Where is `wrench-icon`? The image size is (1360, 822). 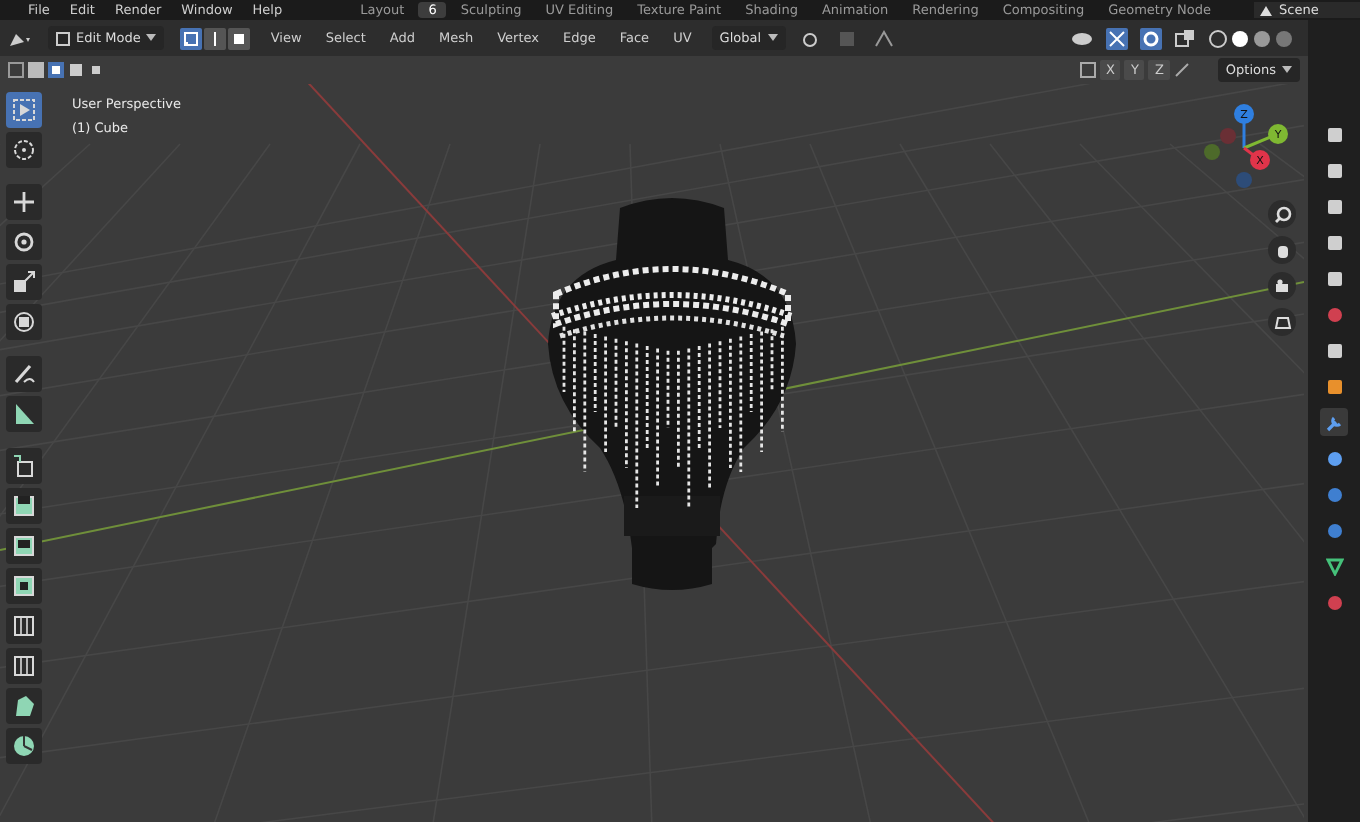 wrench-icon is located at coordinates (1334, 422).